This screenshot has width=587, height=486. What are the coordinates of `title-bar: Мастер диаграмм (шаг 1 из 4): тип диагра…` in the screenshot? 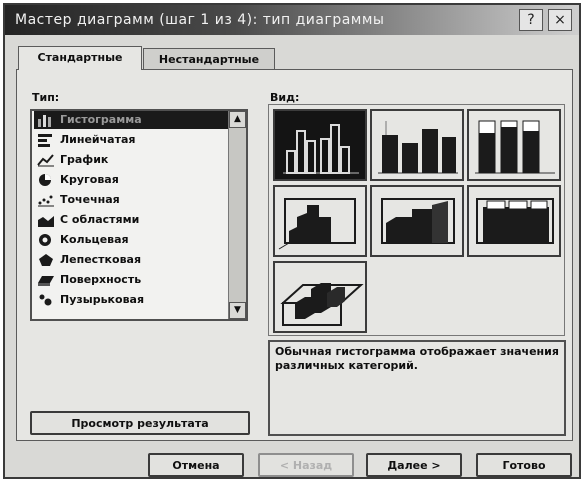 It's located at (292, 20).